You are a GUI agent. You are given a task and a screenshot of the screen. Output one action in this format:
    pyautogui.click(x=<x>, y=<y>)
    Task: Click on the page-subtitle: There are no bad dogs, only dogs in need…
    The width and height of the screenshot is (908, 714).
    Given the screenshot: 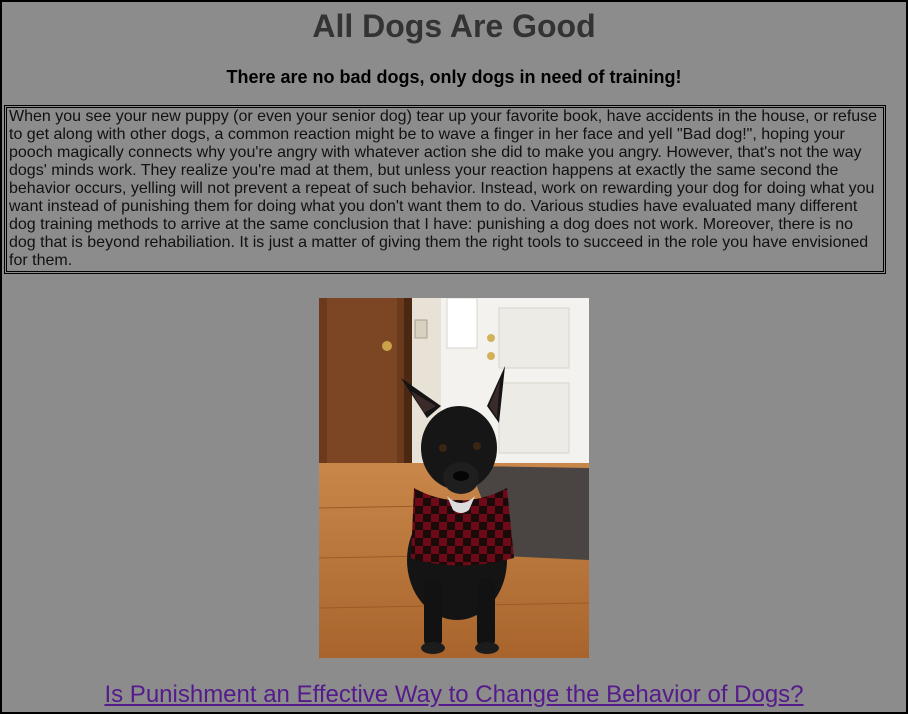 What is the action you would take?
    pyautogui.click(x=454, y=77)
    